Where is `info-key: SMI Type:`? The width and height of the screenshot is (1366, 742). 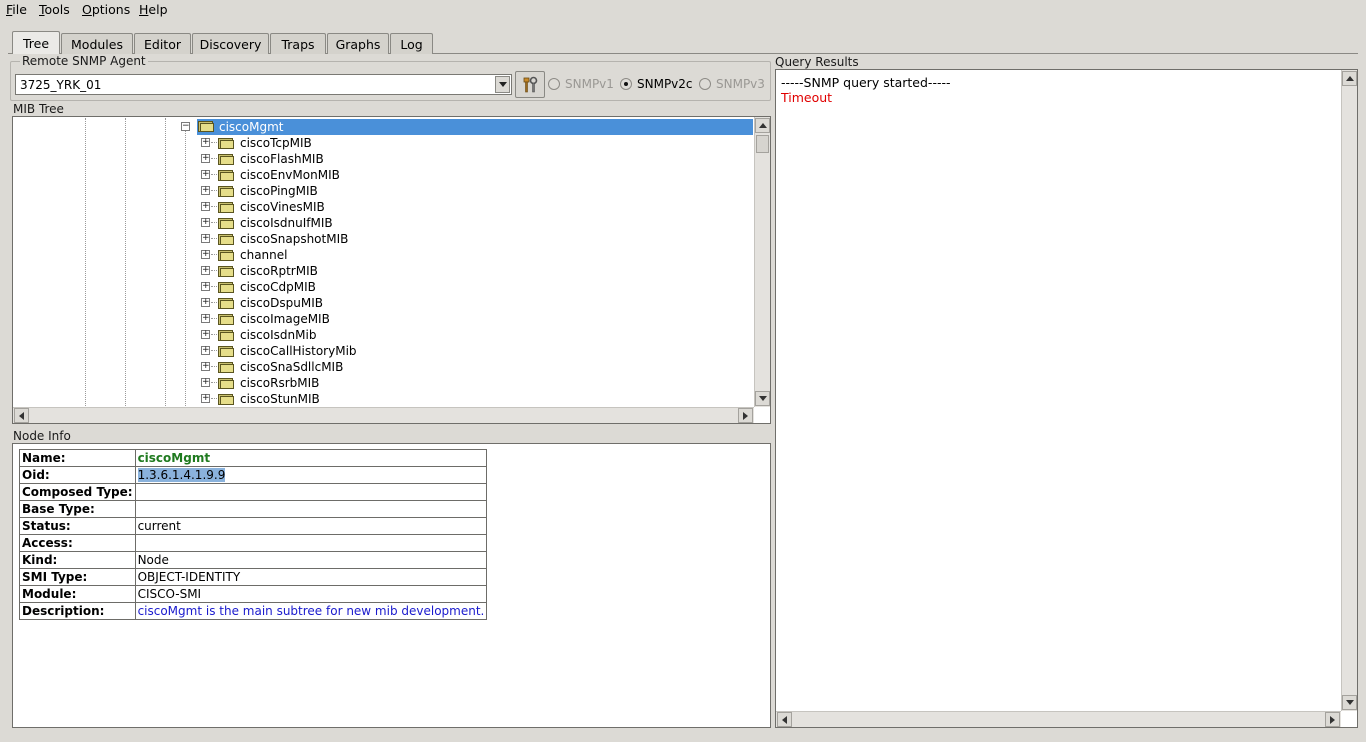
info-key: SMI Type: is located at coordinates (77, 577).